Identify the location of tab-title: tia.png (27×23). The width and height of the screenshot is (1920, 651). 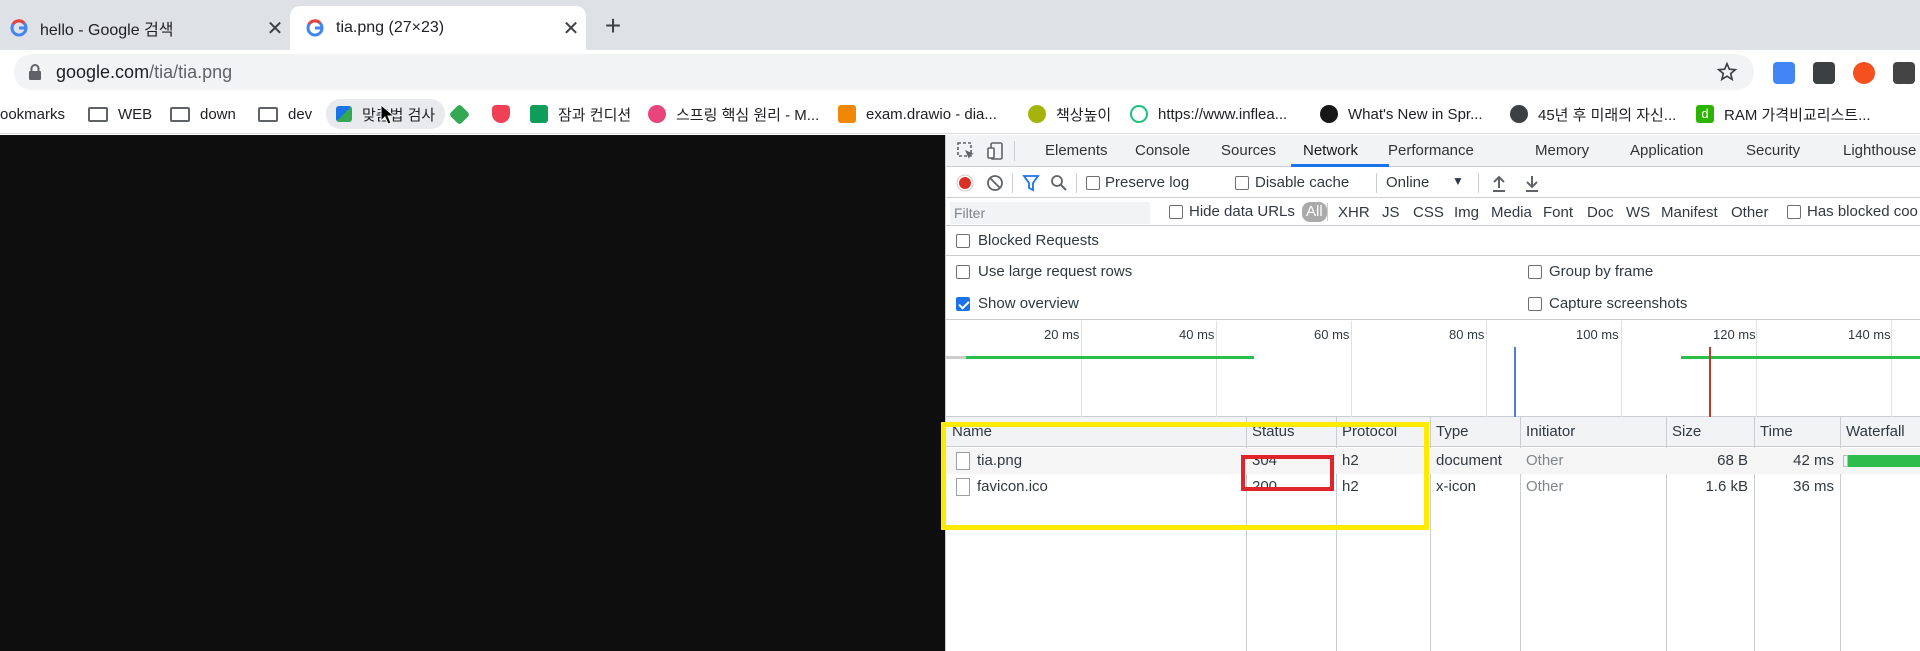
(390, 27).